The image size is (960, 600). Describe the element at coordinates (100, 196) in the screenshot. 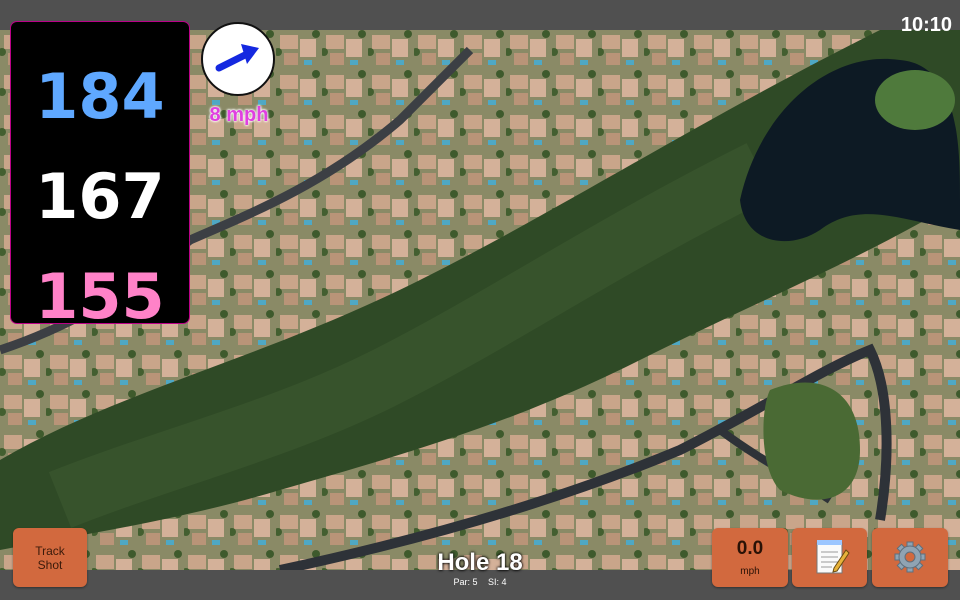

I see `middle-distance: 167` at that location.